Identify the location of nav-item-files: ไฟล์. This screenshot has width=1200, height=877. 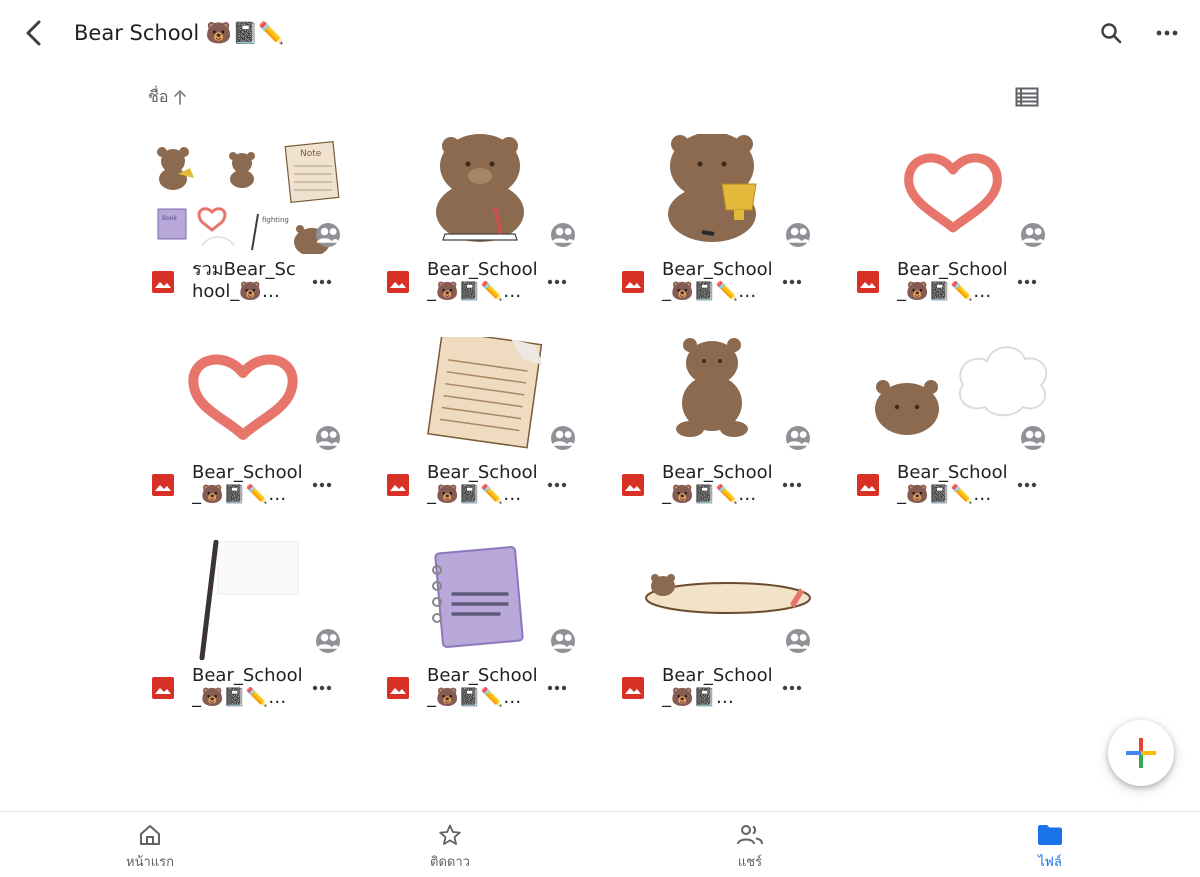
(1050, 844).